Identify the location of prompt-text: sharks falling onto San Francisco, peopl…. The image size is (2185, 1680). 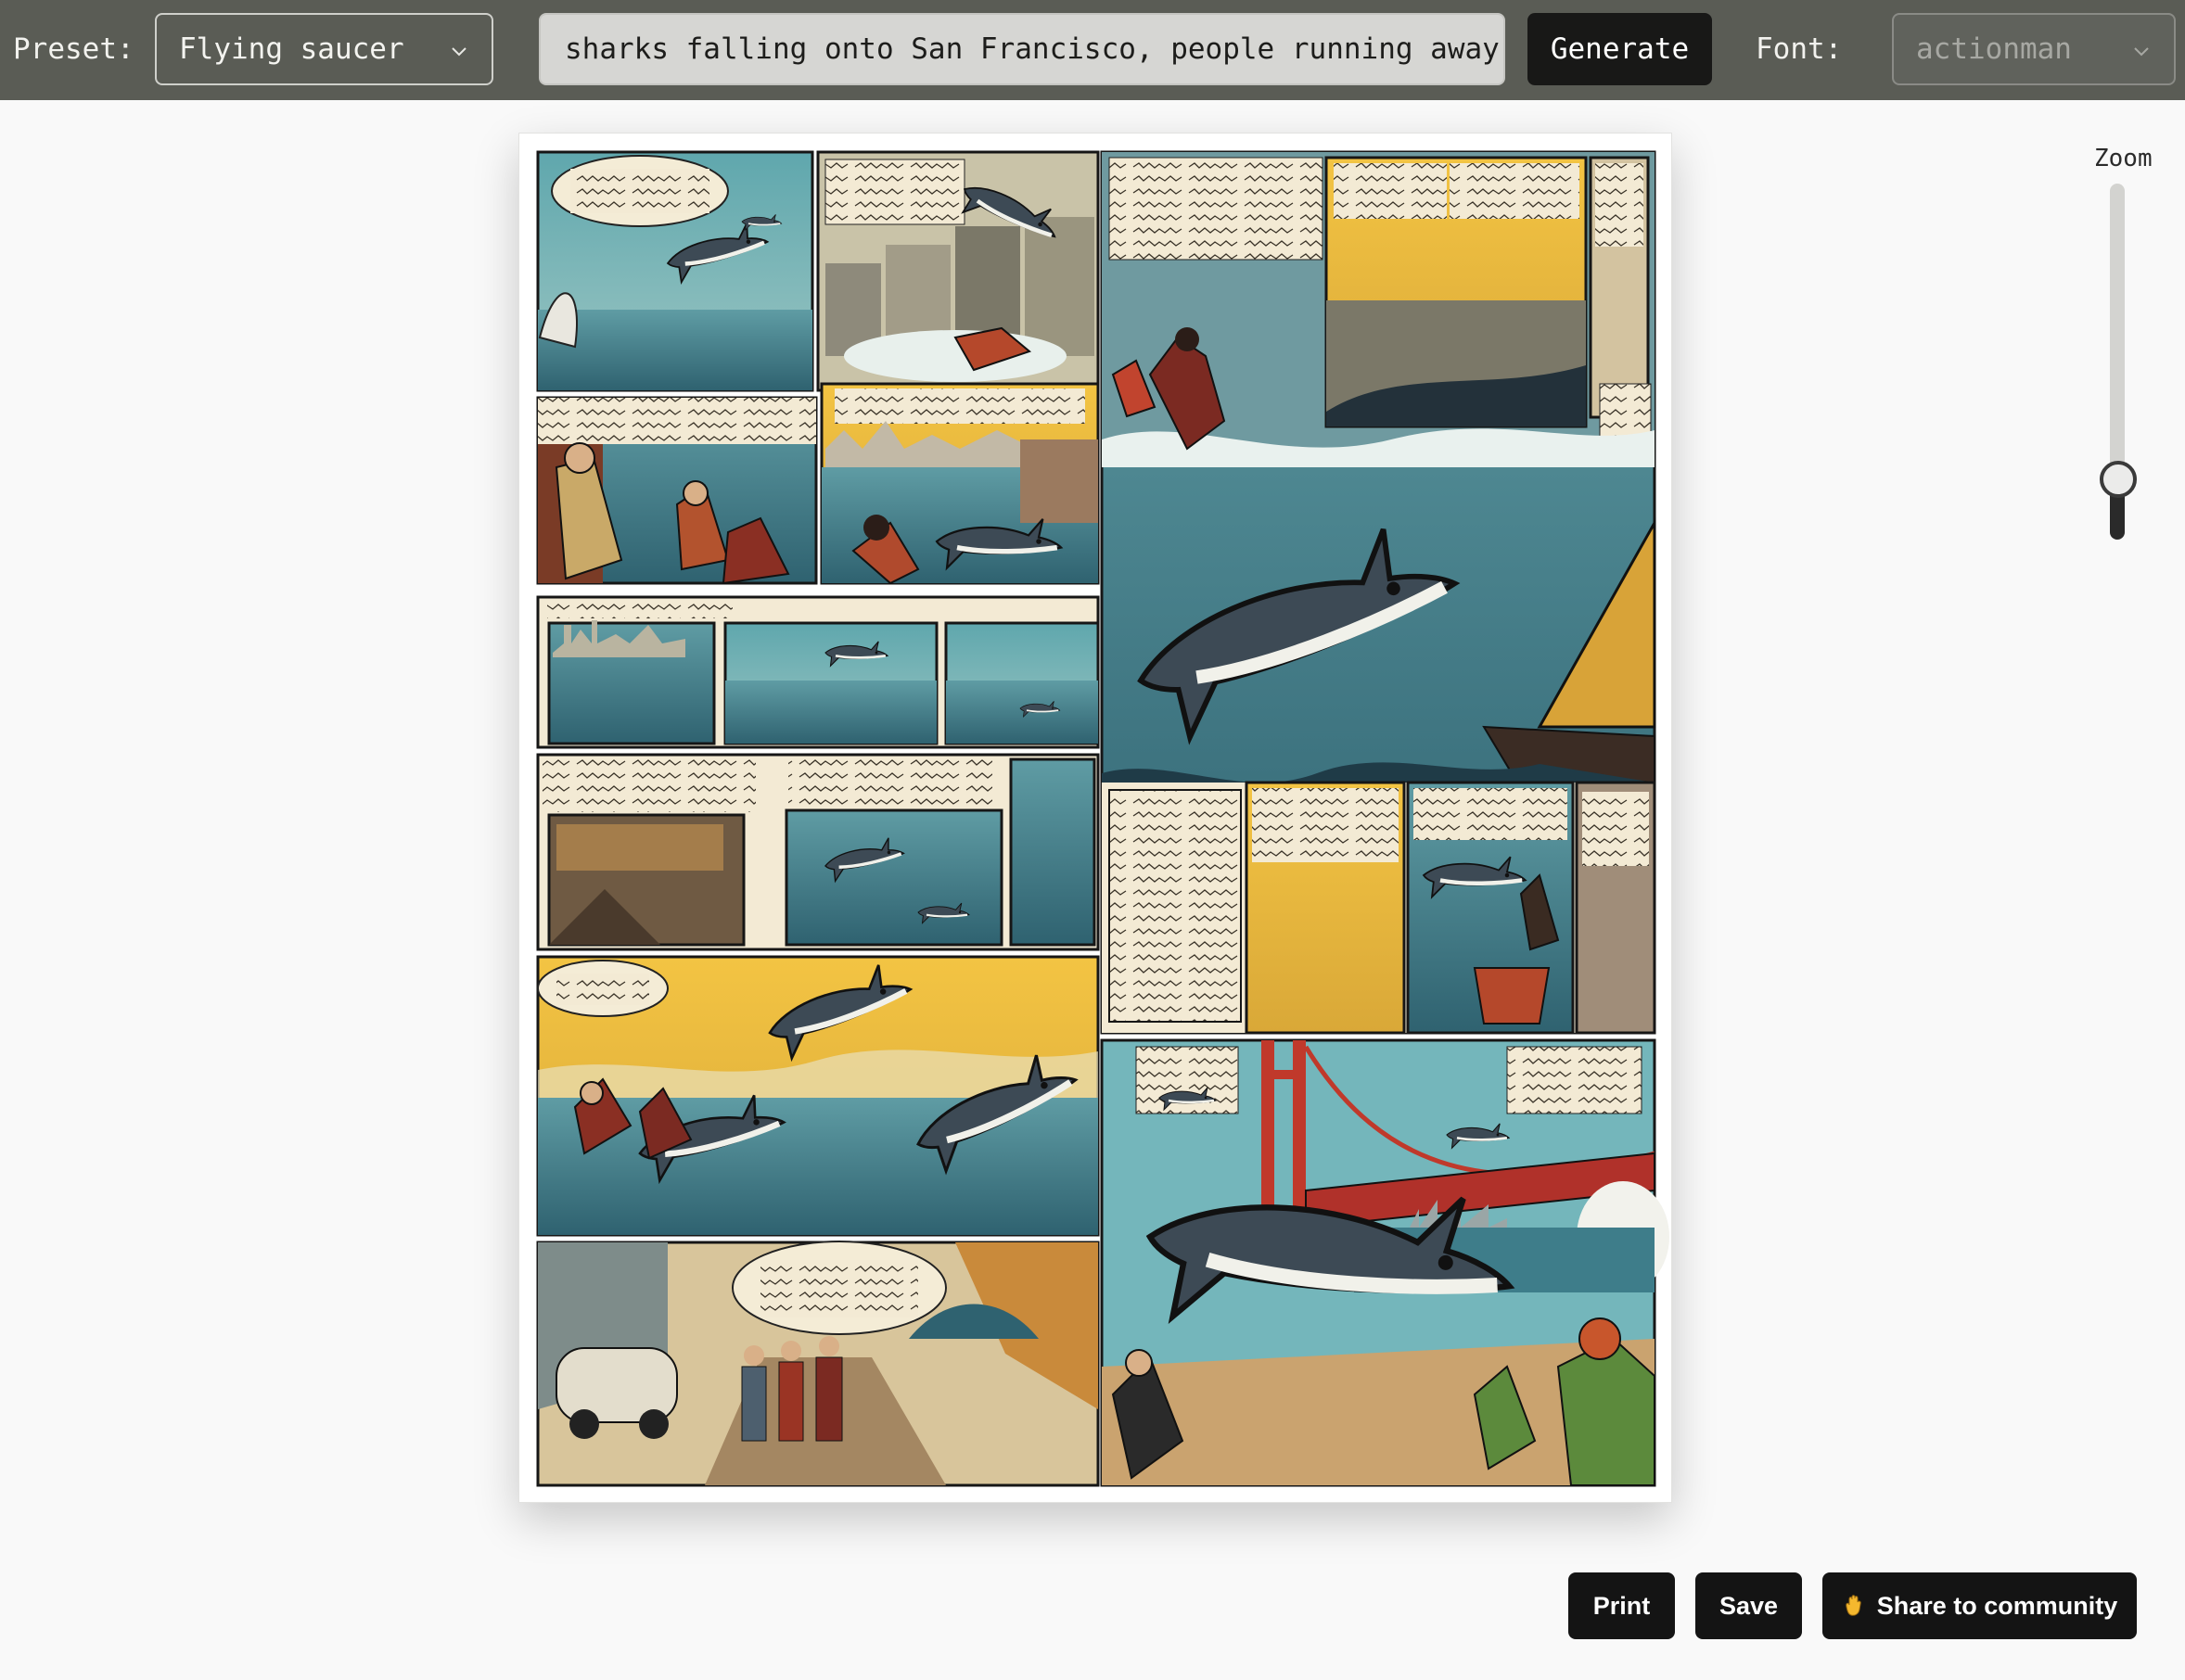
(1032, 49).